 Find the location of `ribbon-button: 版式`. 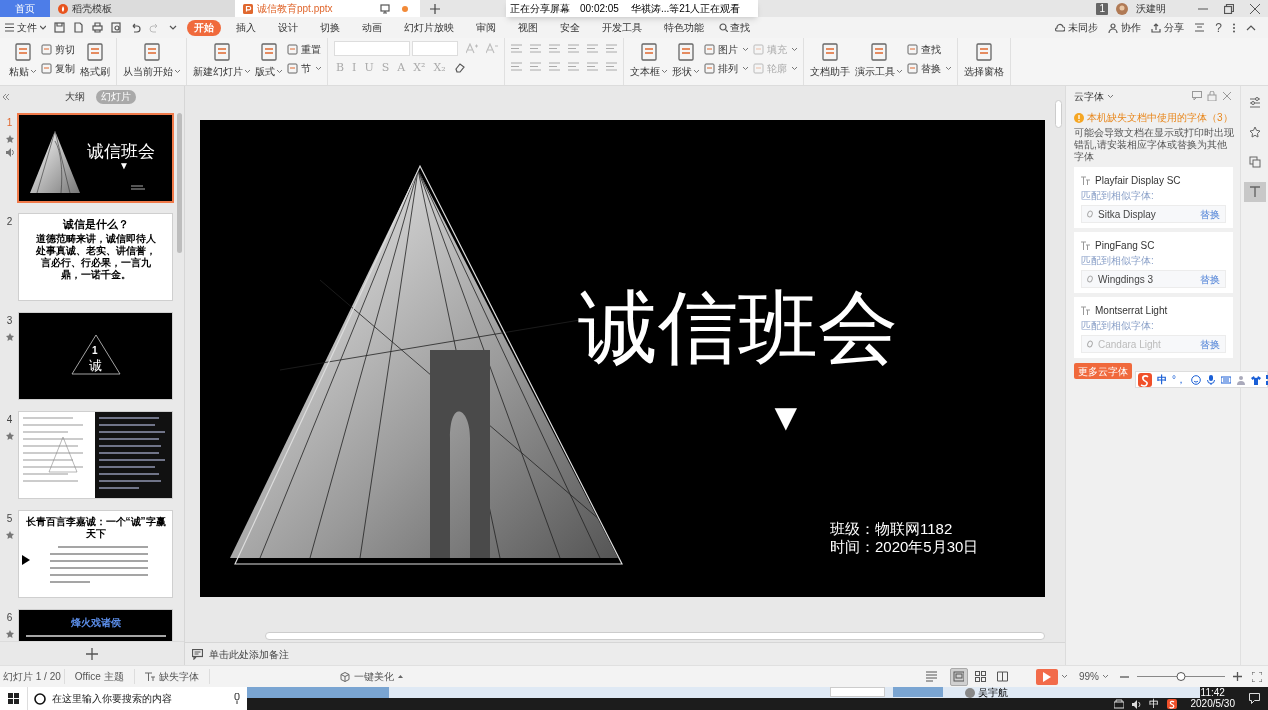

ribbon-button: 版式 is located at coordinates (268, 60).